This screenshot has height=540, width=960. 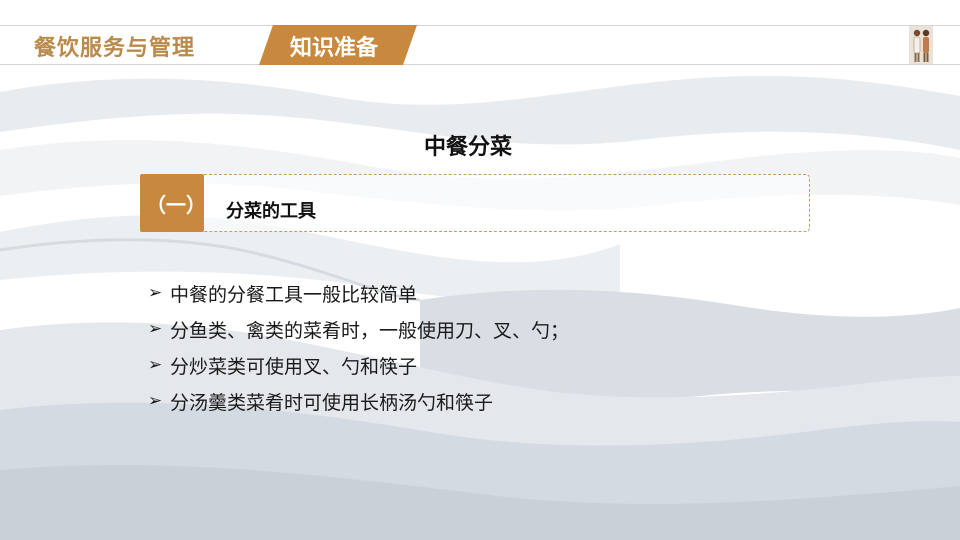 What do you see at coordinates (370, 330) in the screenshot?
I see `bullet-text: 分鱼类、禽类的菜肴时，一般使用刀、叉、勺；` at bounding box center [370, 330].